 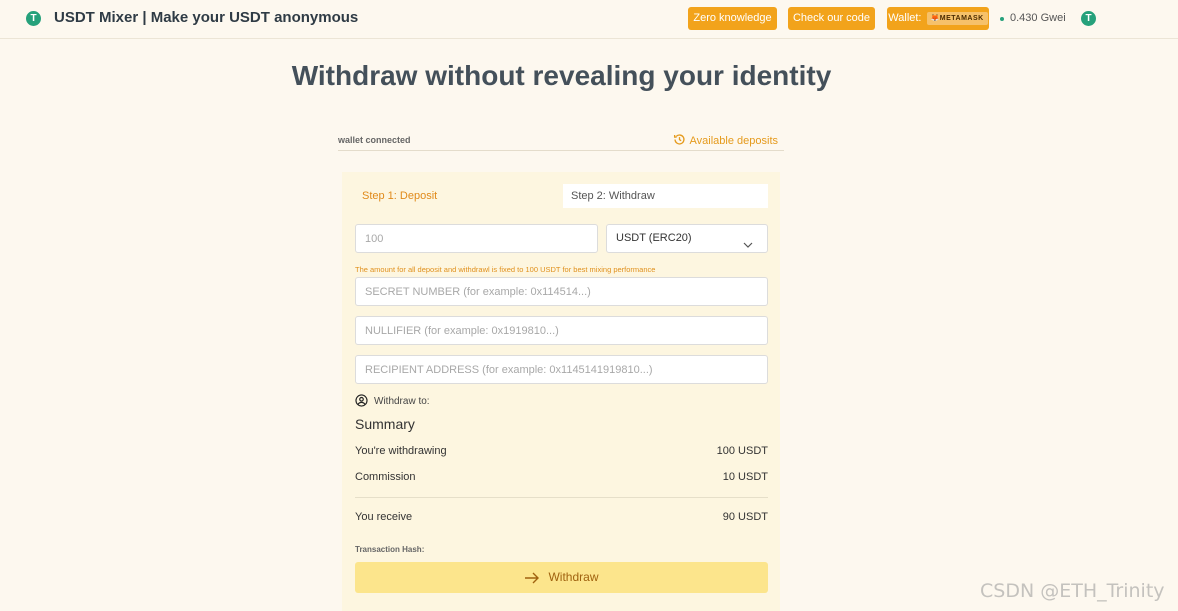 What do you see at coordinates (745, 477) in the screenshot?
I see `commission-value: 10 USDT` at bounding box center [745, 477].